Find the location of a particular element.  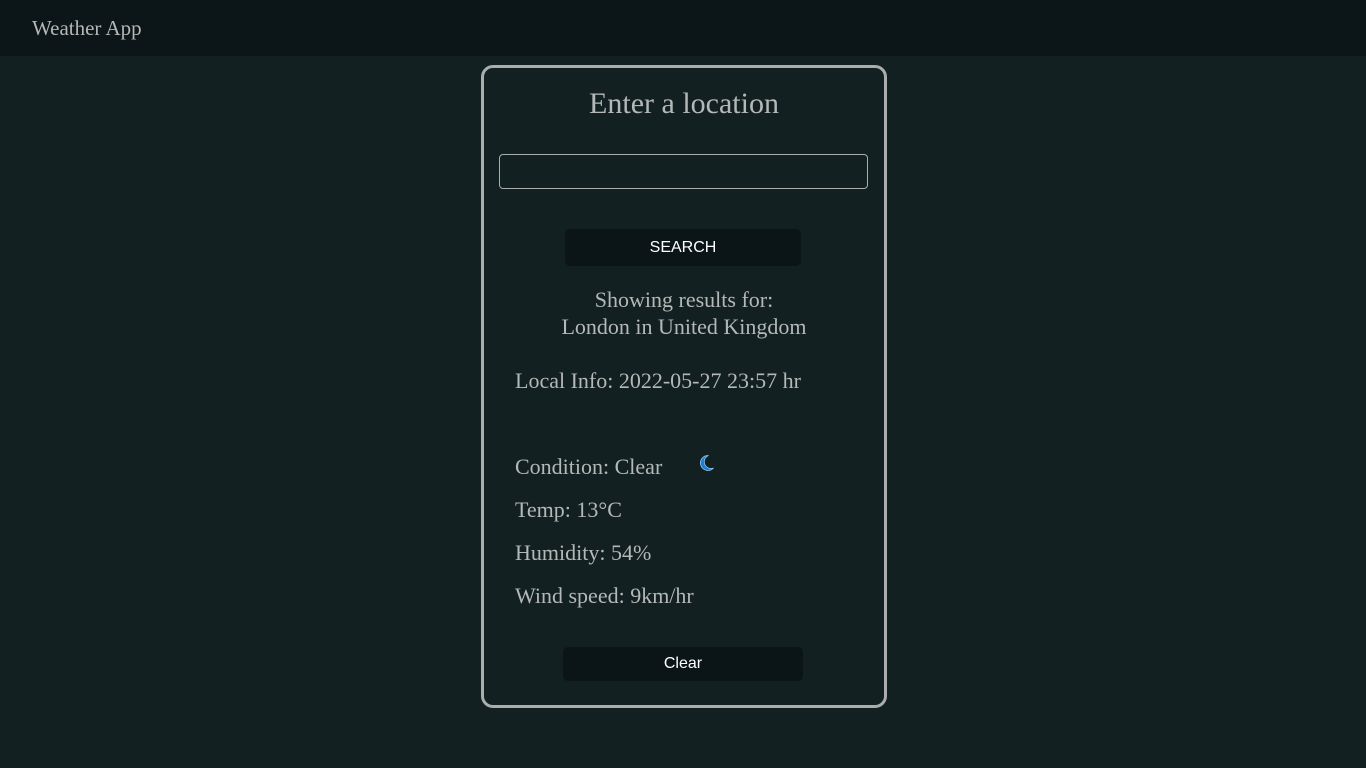

humidity-text: Humidity: 54% is located at coordinates (583, 552).